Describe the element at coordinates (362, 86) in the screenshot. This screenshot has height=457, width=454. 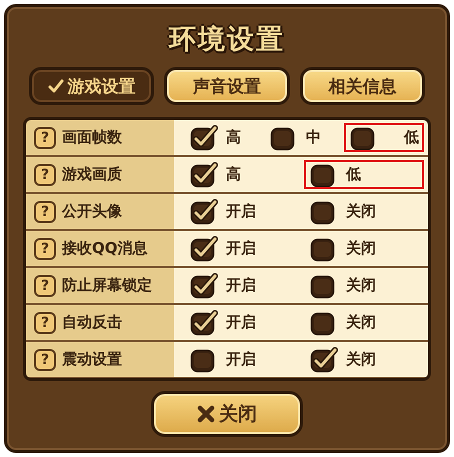
I see `tab: 相关信息` at that location.